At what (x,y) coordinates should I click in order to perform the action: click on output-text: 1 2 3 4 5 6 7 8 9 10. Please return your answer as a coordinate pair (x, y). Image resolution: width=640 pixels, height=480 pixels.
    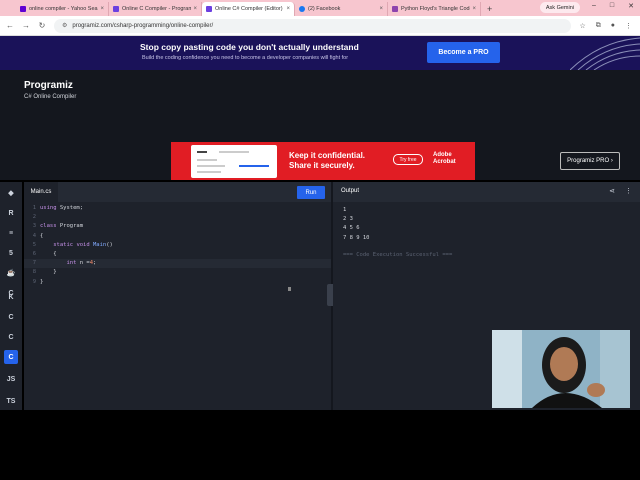
    Looking at the image, I should click on (356, 224).